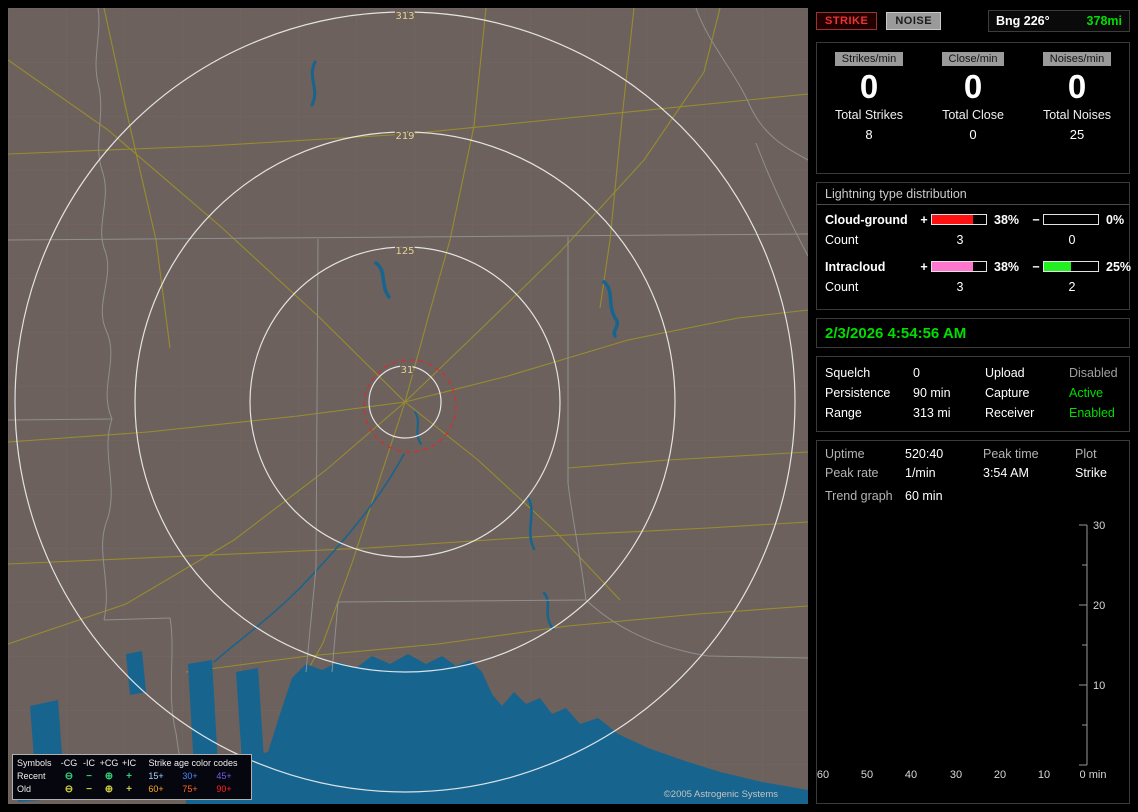 The height and width of the screenshot is (812, 1138). Describe the element at coordinates (89, 763) in the screenshot. I see `legend-col: -IC` at that location.